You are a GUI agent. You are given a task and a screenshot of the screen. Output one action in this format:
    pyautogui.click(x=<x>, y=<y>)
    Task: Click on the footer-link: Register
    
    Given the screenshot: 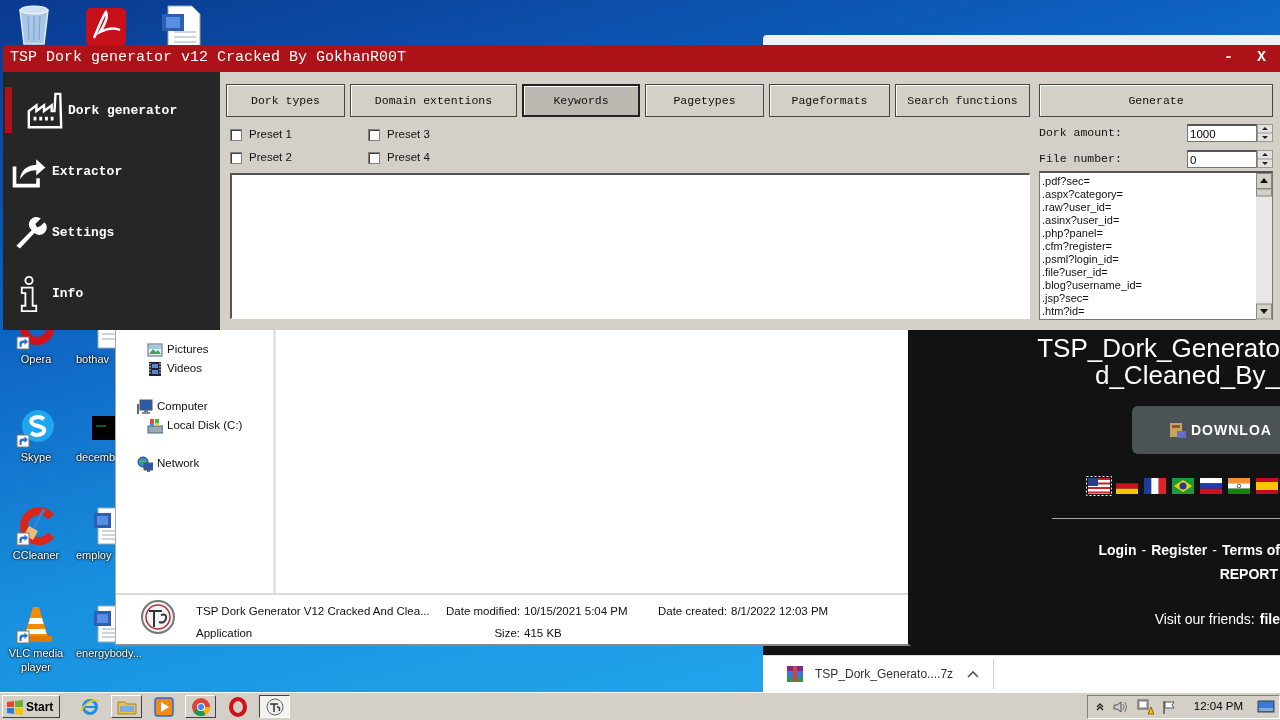 What is the action you would take?
    pyautogui.click(x=1179, y=550)
    